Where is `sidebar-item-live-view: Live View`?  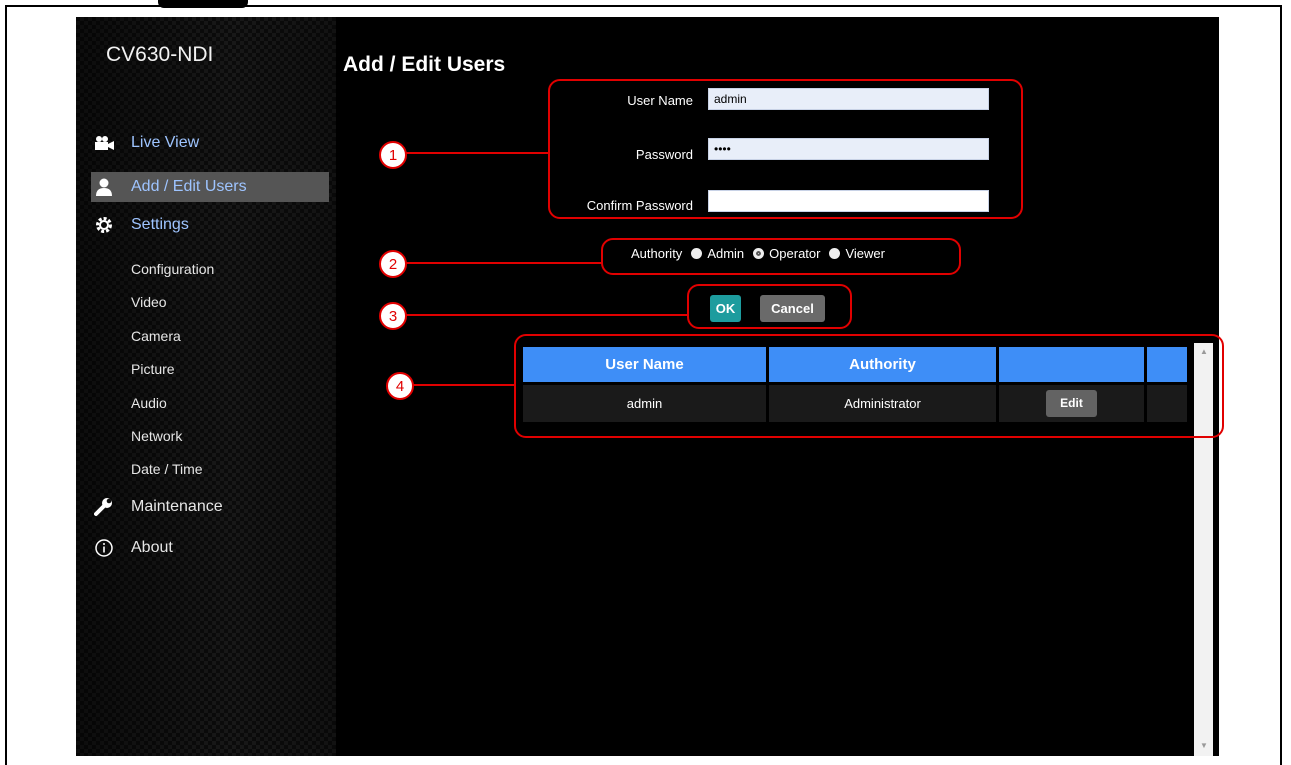 sidebar-item-live-view: Live View is located at coordinates (211, 143).